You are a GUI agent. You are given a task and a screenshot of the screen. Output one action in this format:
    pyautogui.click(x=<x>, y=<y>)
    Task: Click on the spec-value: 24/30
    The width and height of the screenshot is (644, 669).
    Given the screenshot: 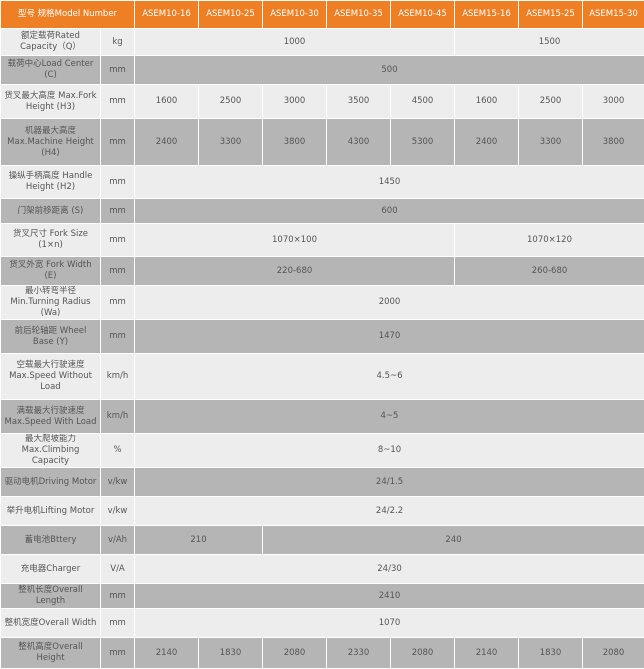 What is the action you would take?
    pyautogui.click(x=389, y=569)
    